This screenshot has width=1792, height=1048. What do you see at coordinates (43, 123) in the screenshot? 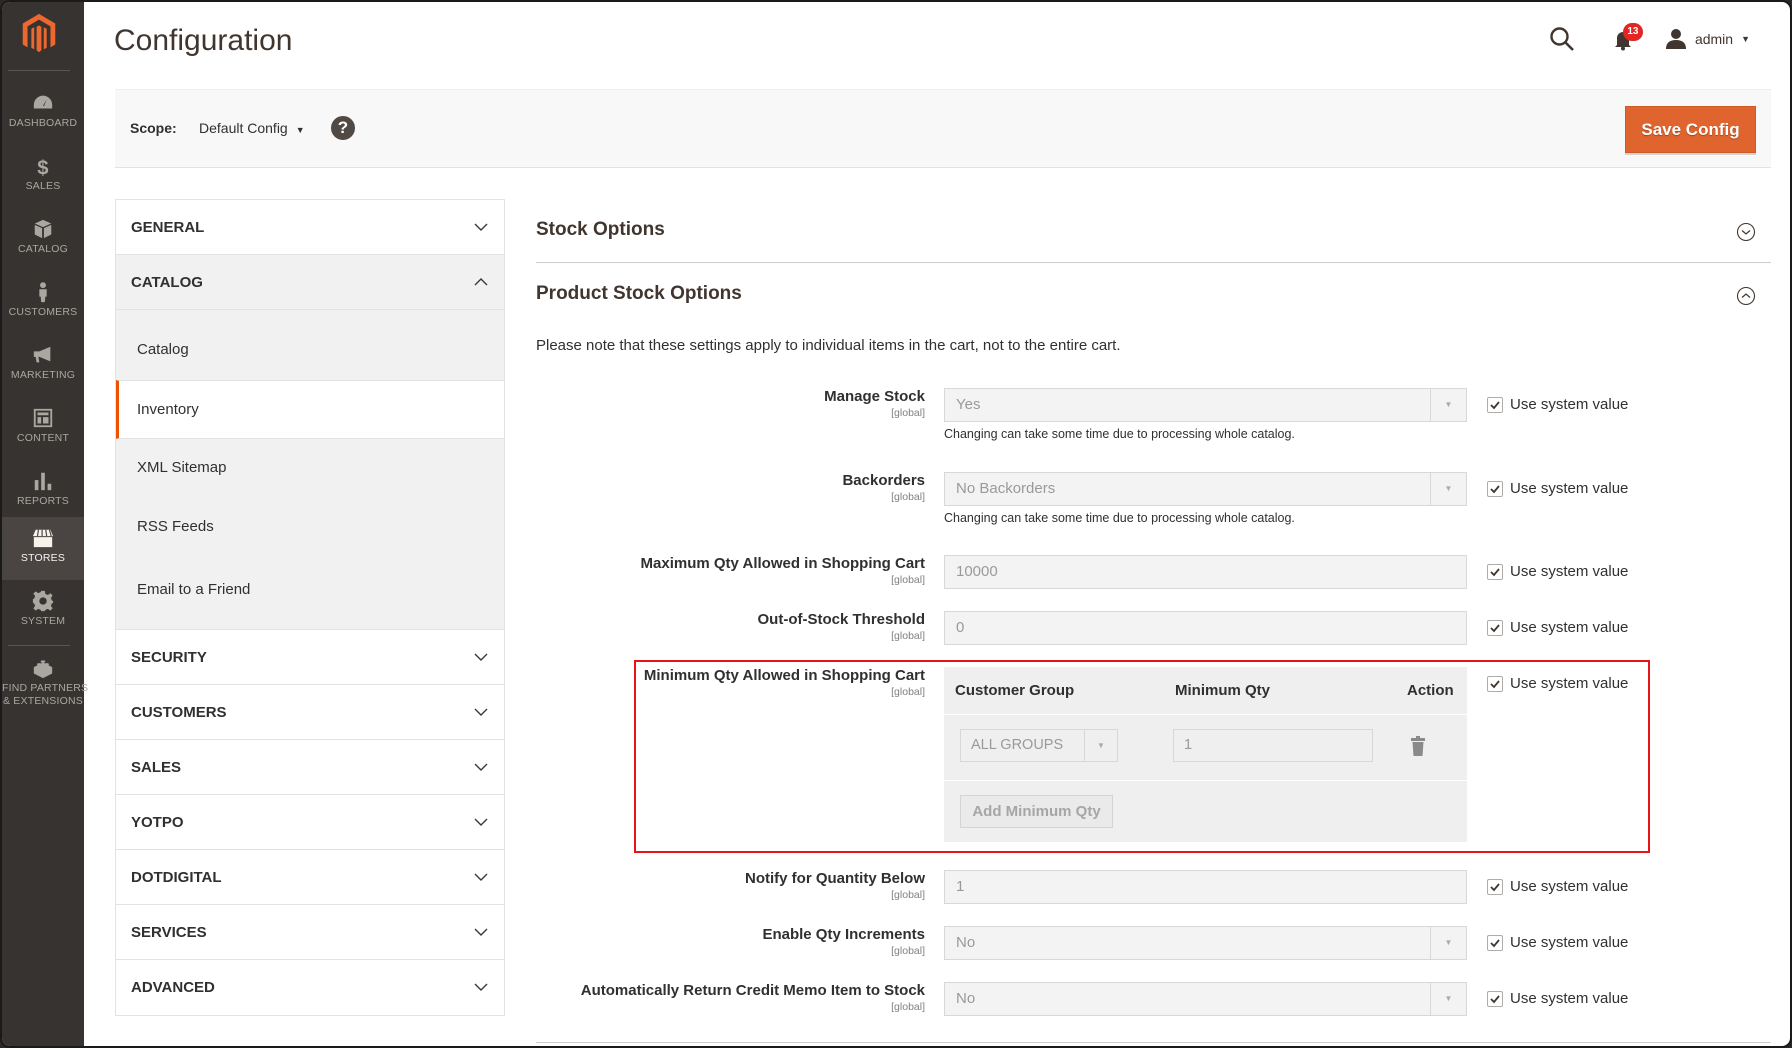
I see `sidebar-item-label: DASHBOARD` at bounding box center [43, 123].